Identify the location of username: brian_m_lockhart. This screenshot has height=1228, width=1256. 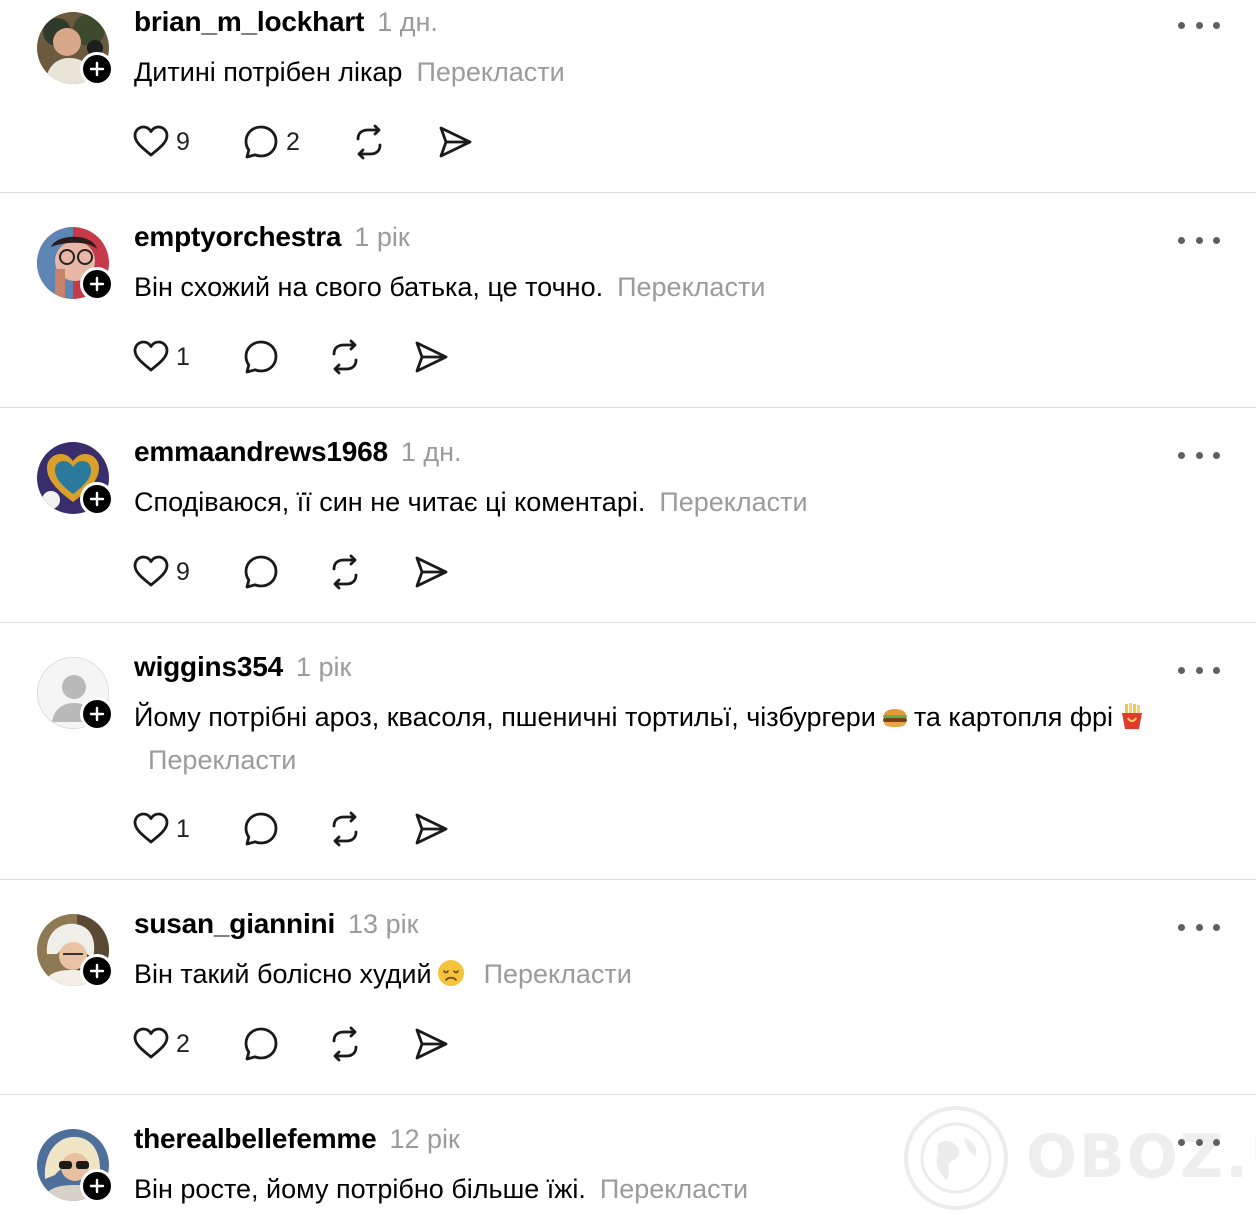
(249, 22).